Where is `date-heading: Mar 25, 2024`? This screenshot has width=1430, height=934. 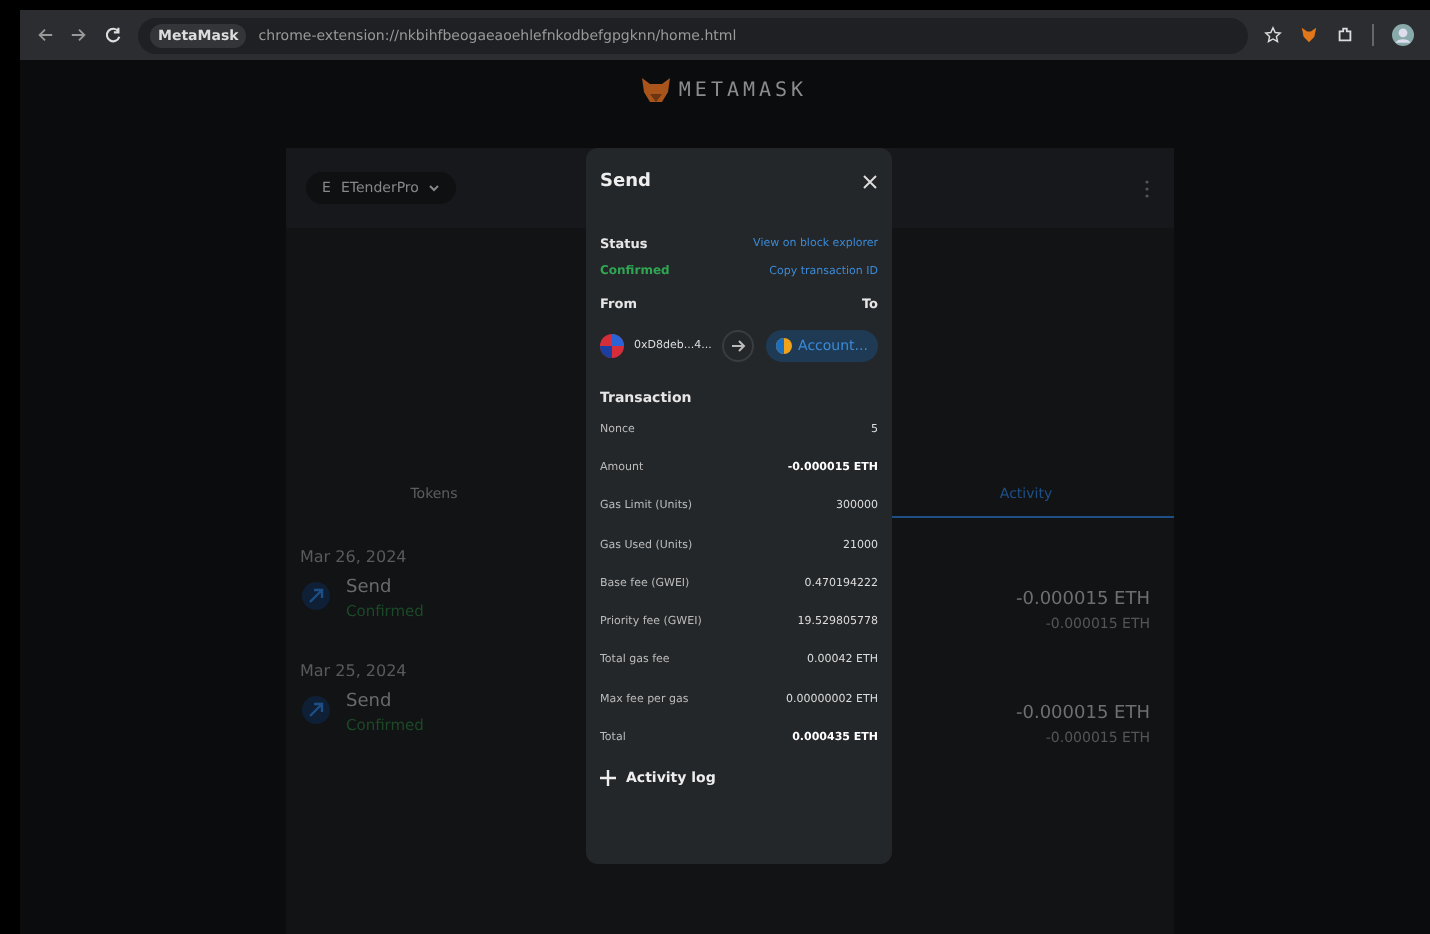
date-heading: Mar 25, 2024 is located at coordinates (354, 671).